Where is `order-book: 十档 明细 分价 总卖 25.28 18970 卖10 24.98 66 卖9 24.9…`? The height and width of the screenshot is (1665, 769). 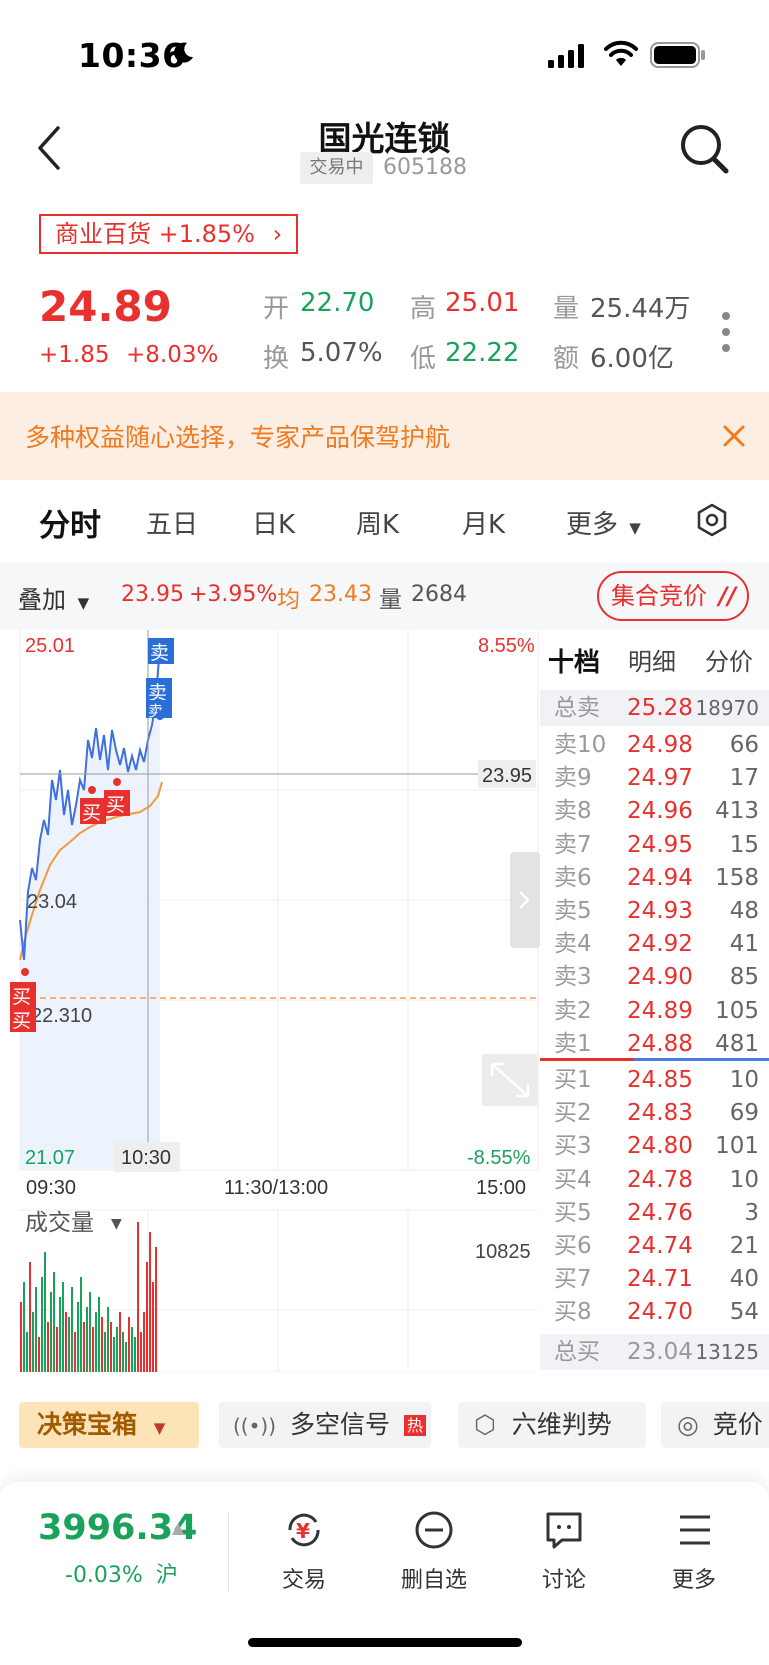
order-book: 十档 明细 分价 总卖 25.28 18970 卖10 24.98 66 卖9 24.9… is located at coordinates (654, 1001).